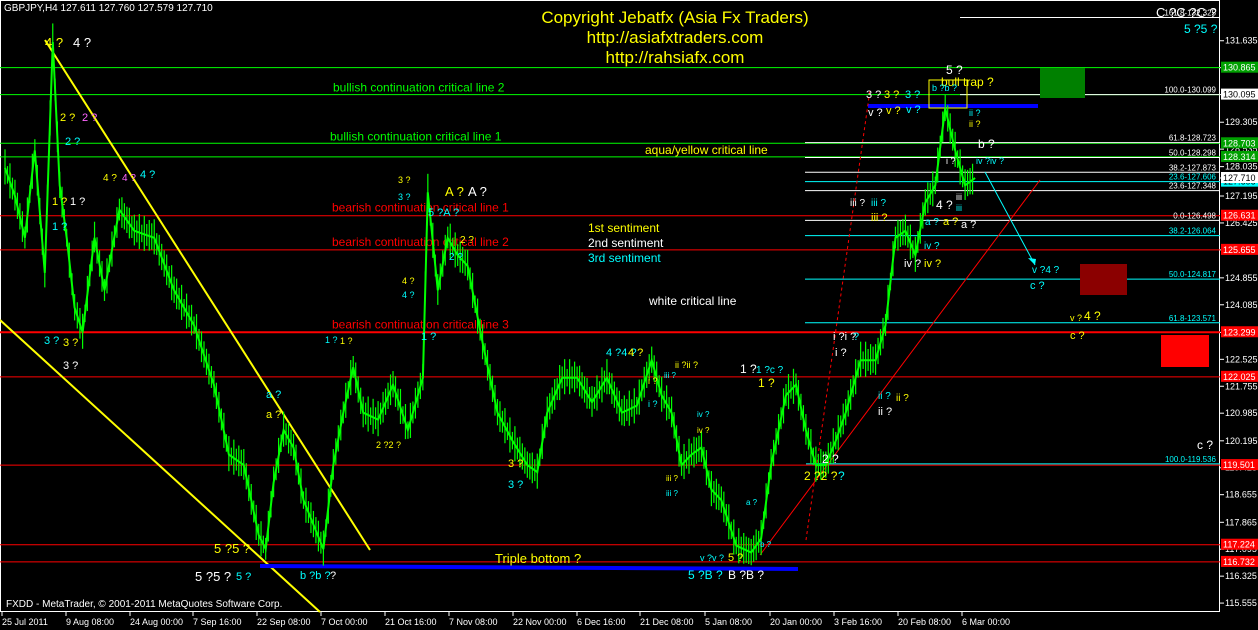  Describe the element at coordinates (1241, 196) in the screenshot. I see `y-axis-tick-label: 127.195` at that location.